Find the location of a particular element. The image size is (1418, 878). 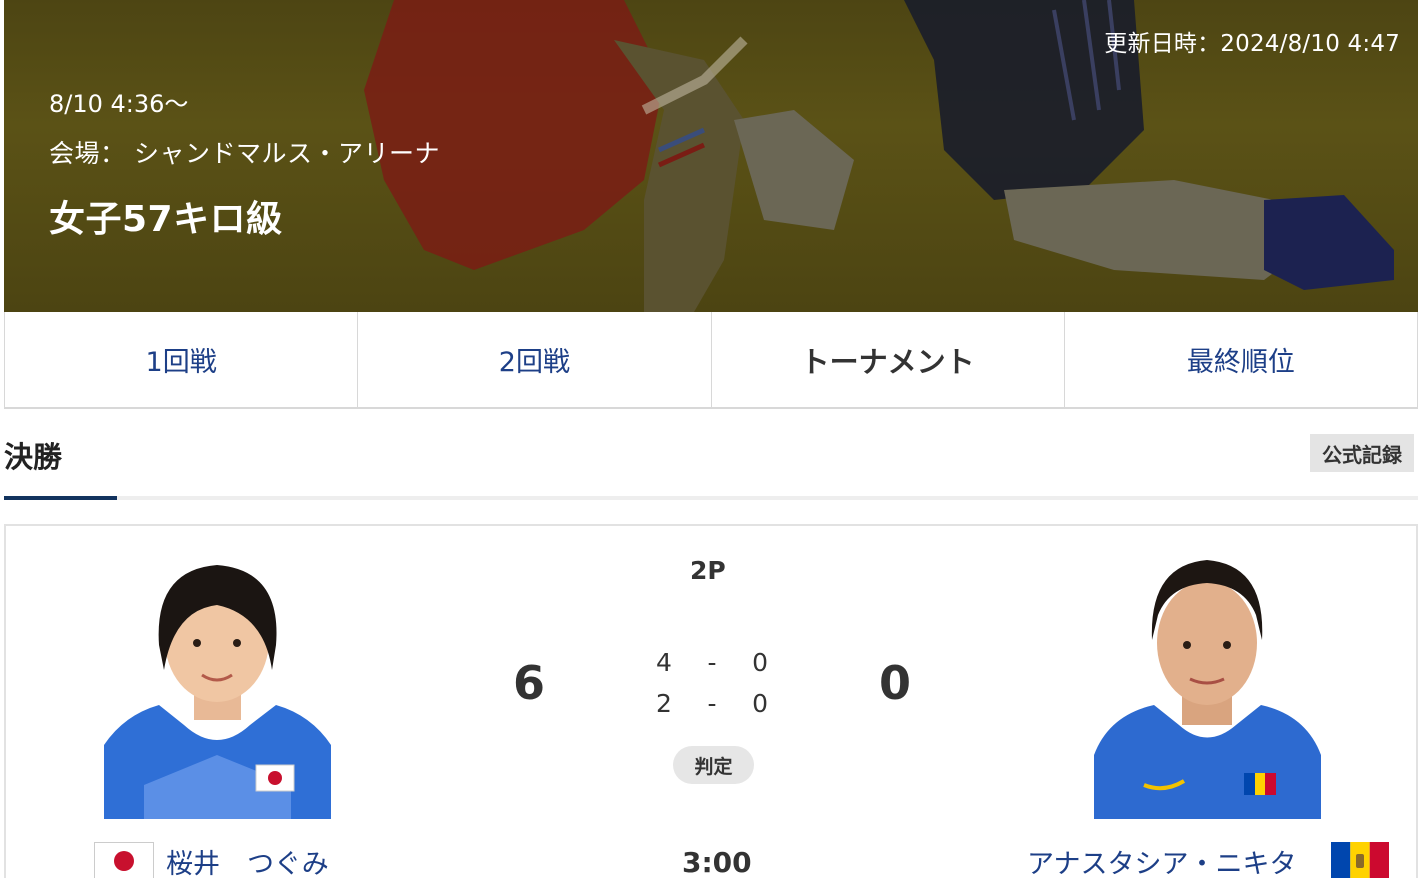

right-athlete-photo is located at coordinates (1207, 687).